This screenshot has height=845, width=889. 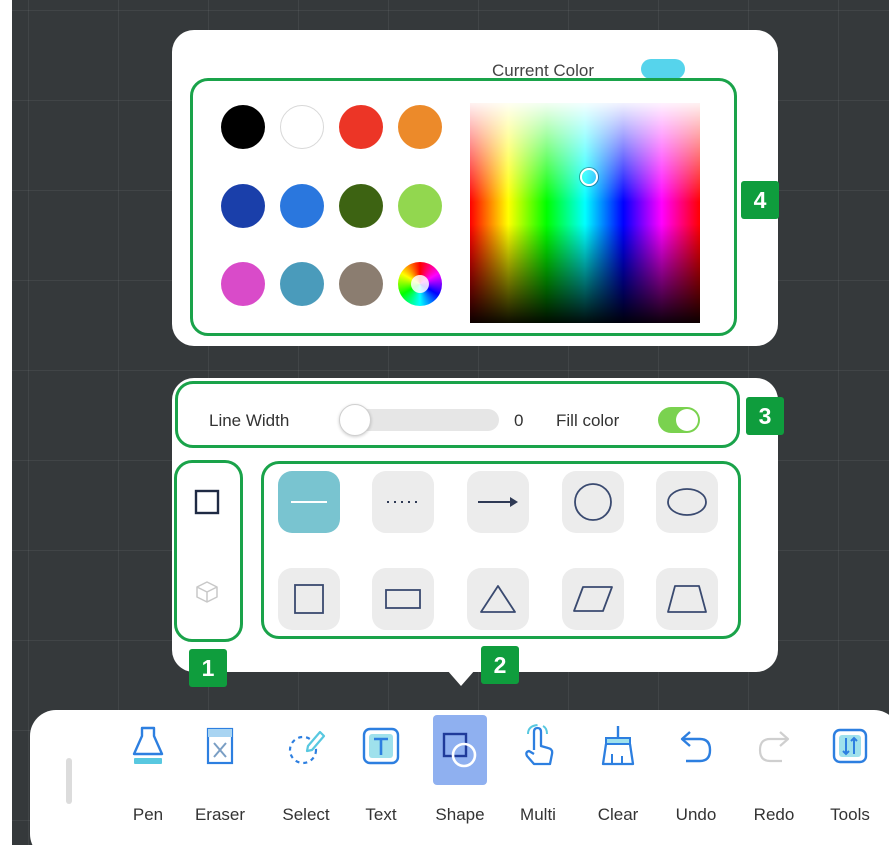 I want to click on tool-eraser-icon-box, so click(x=220, y=746).